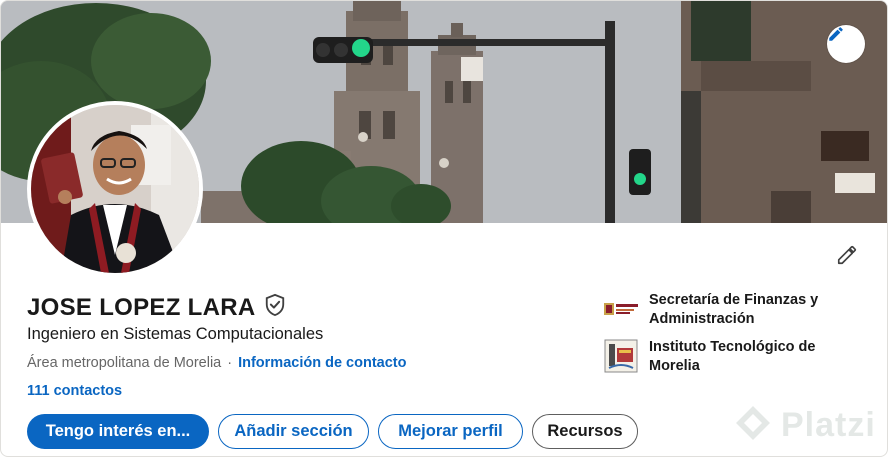  Describe the element at coordinates (293, 431) in the screenshot. I see `add-section-button: Añadir sección` at that location.